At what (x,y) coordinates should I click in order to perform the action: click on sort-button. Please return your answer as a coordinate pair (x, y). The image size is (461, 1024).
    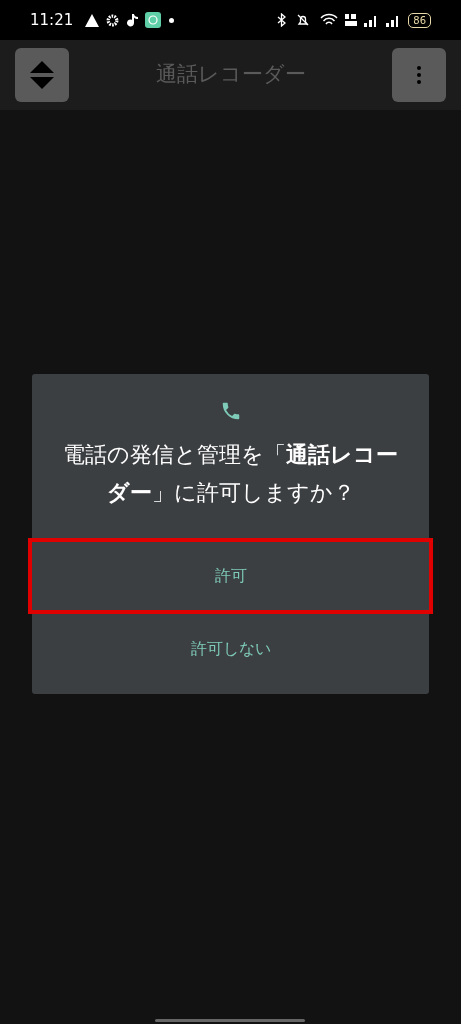
    Looking at the image, I should click on (42, 75).